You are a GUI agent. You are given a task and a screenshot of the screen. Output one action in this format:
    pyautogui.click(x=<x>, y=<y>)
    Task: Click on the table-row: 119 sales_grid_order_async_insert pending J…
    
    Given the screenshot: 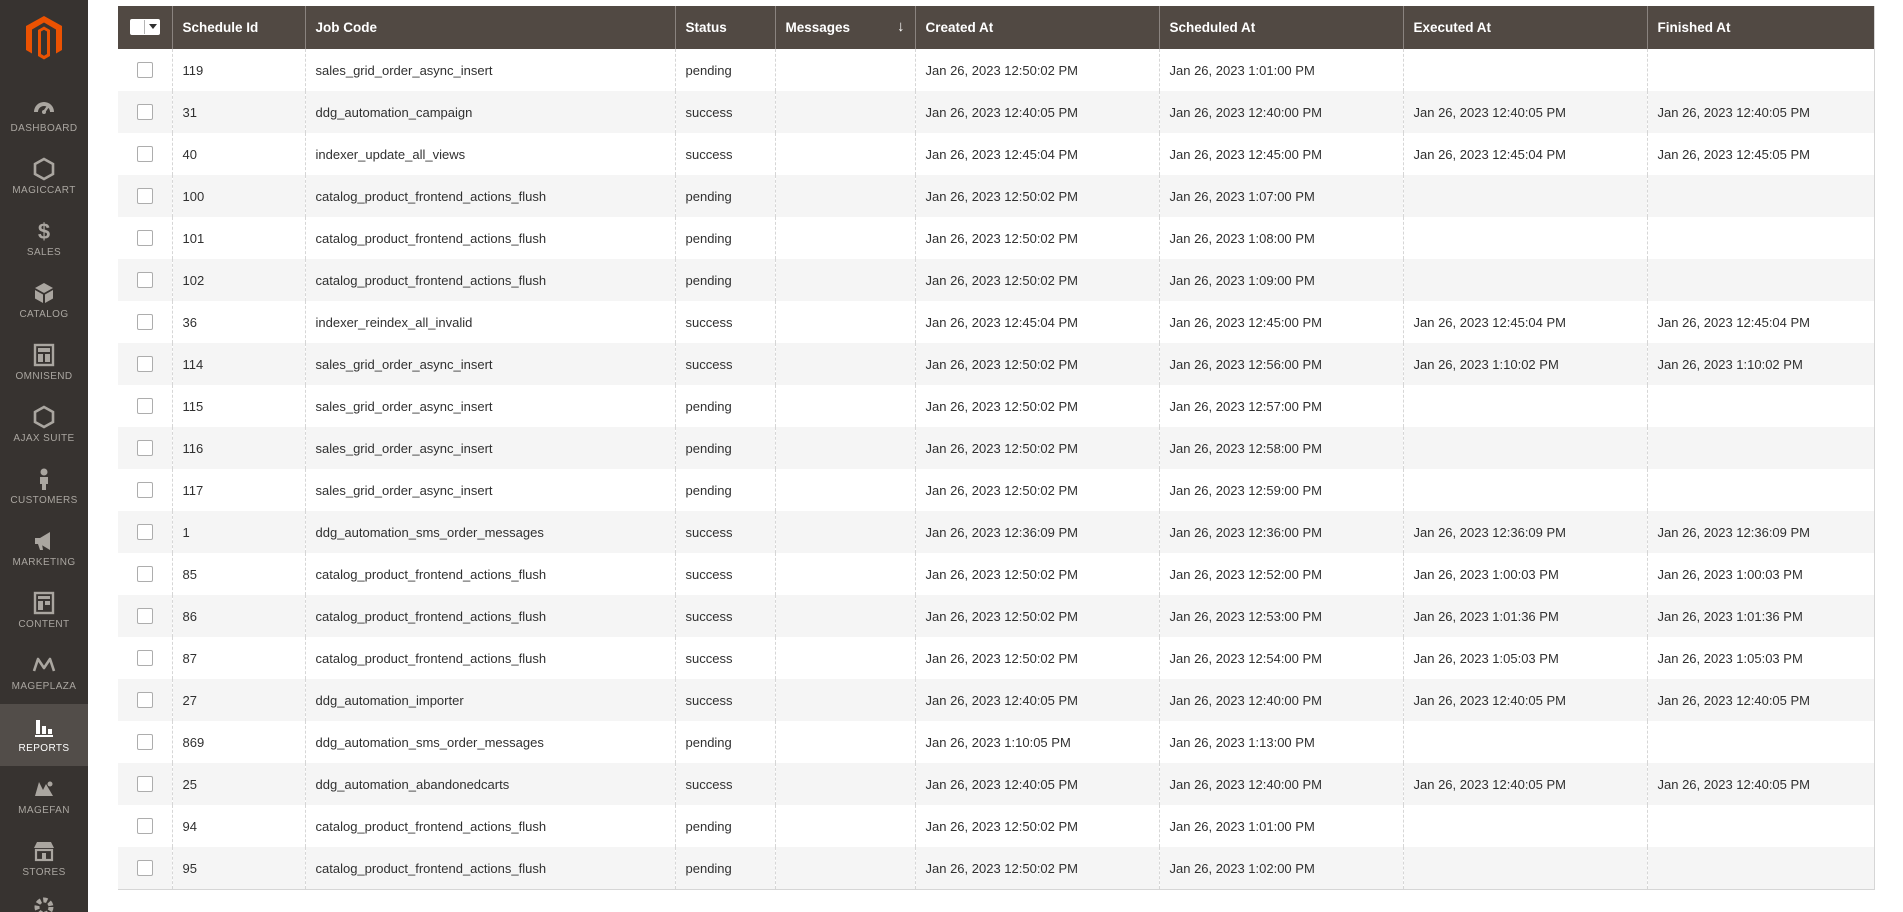 What is the action you would take?
    pyautogui.click(x=996, y=70)
    